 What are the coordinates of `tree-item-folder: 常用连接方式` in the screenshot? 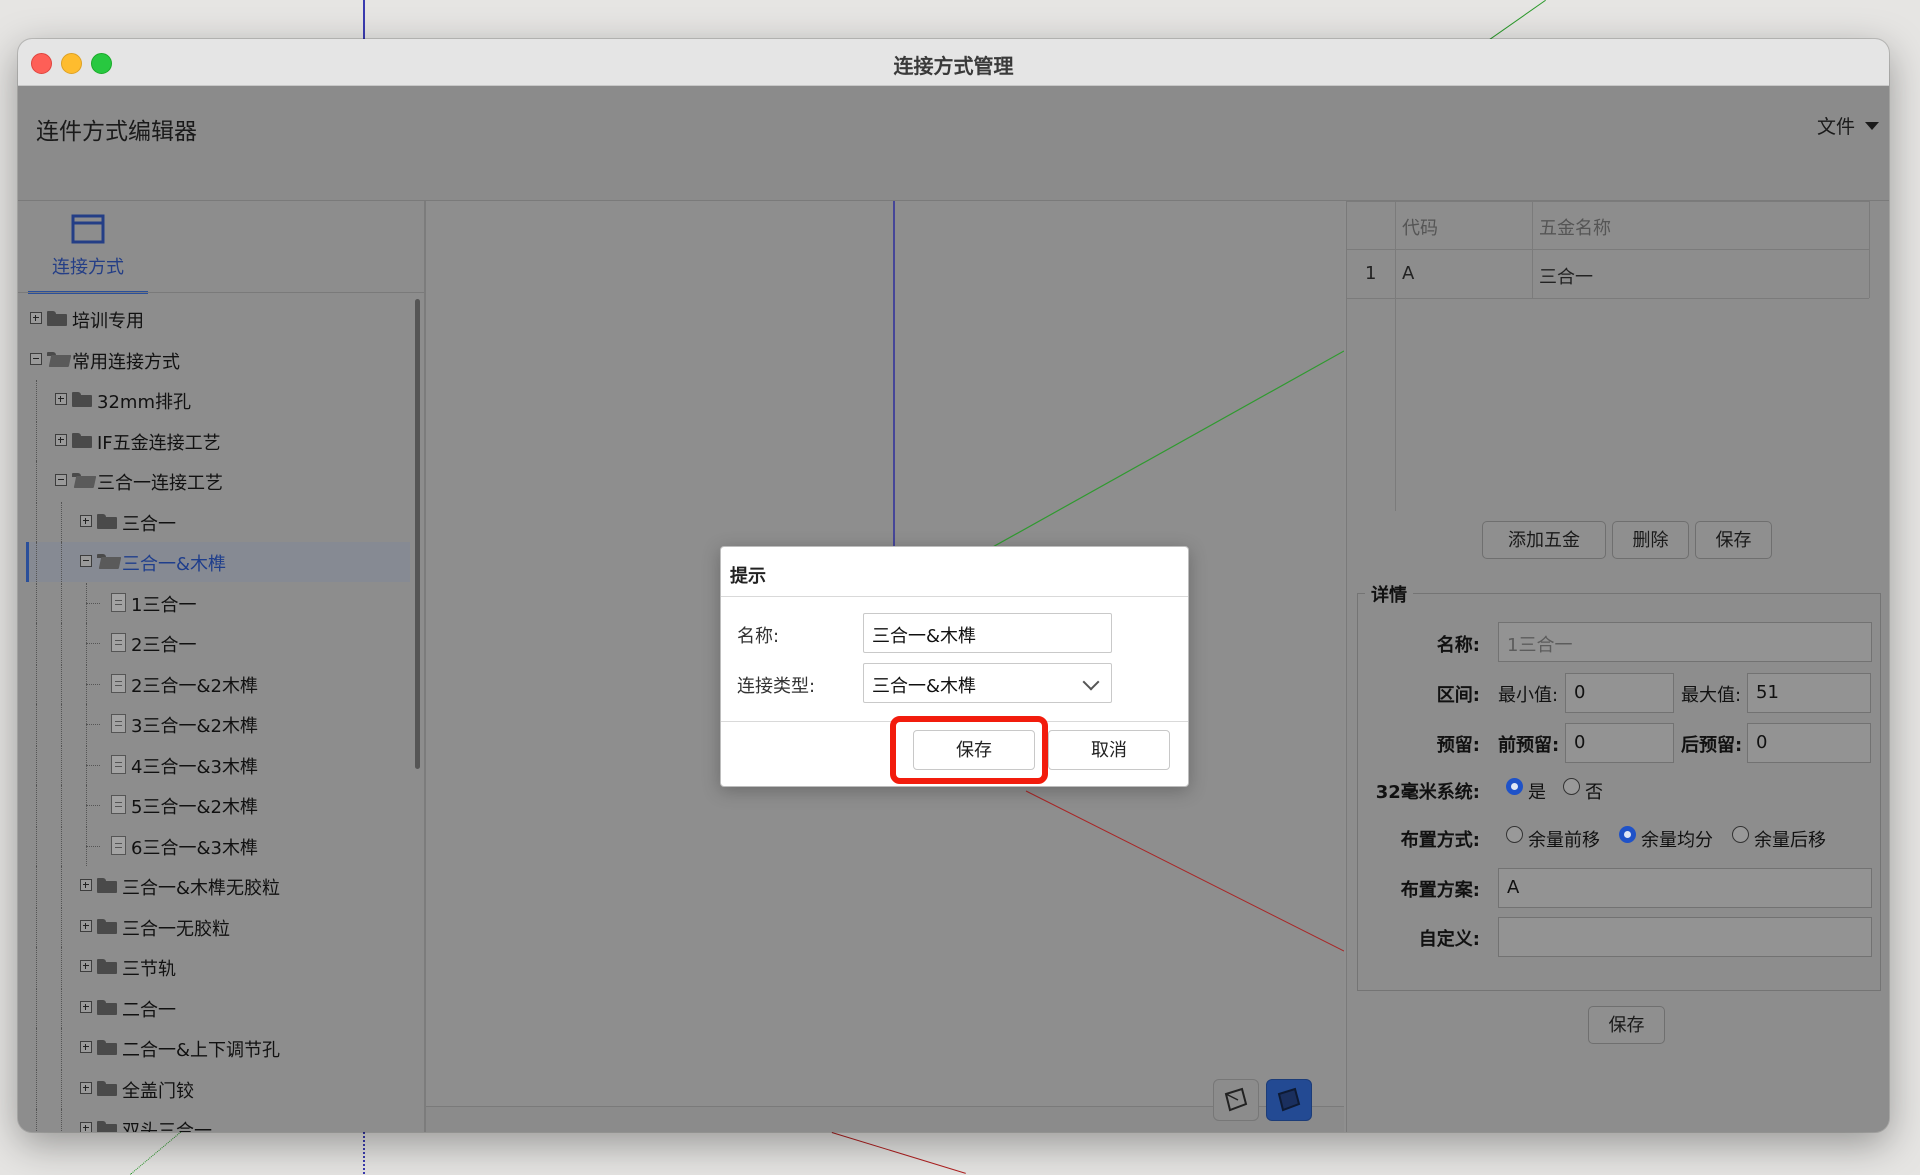 It's located at (218, 360).